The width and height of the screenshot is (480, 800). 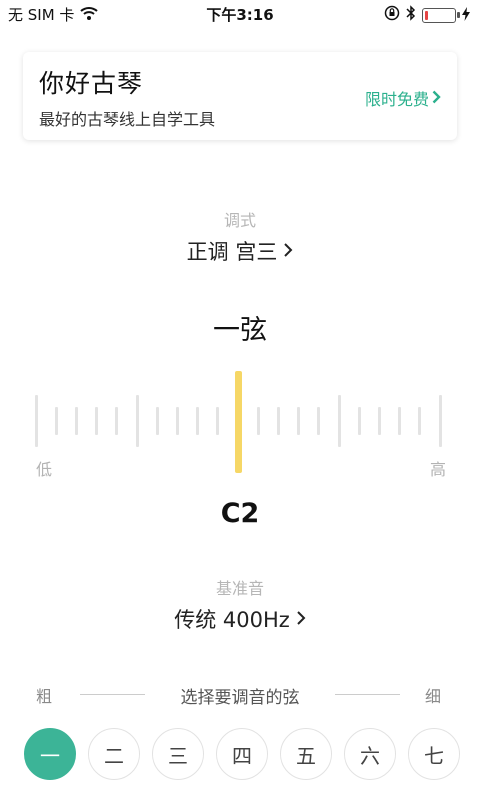 I want to click on meter-high-label: 高, so click(x=438, y=469).